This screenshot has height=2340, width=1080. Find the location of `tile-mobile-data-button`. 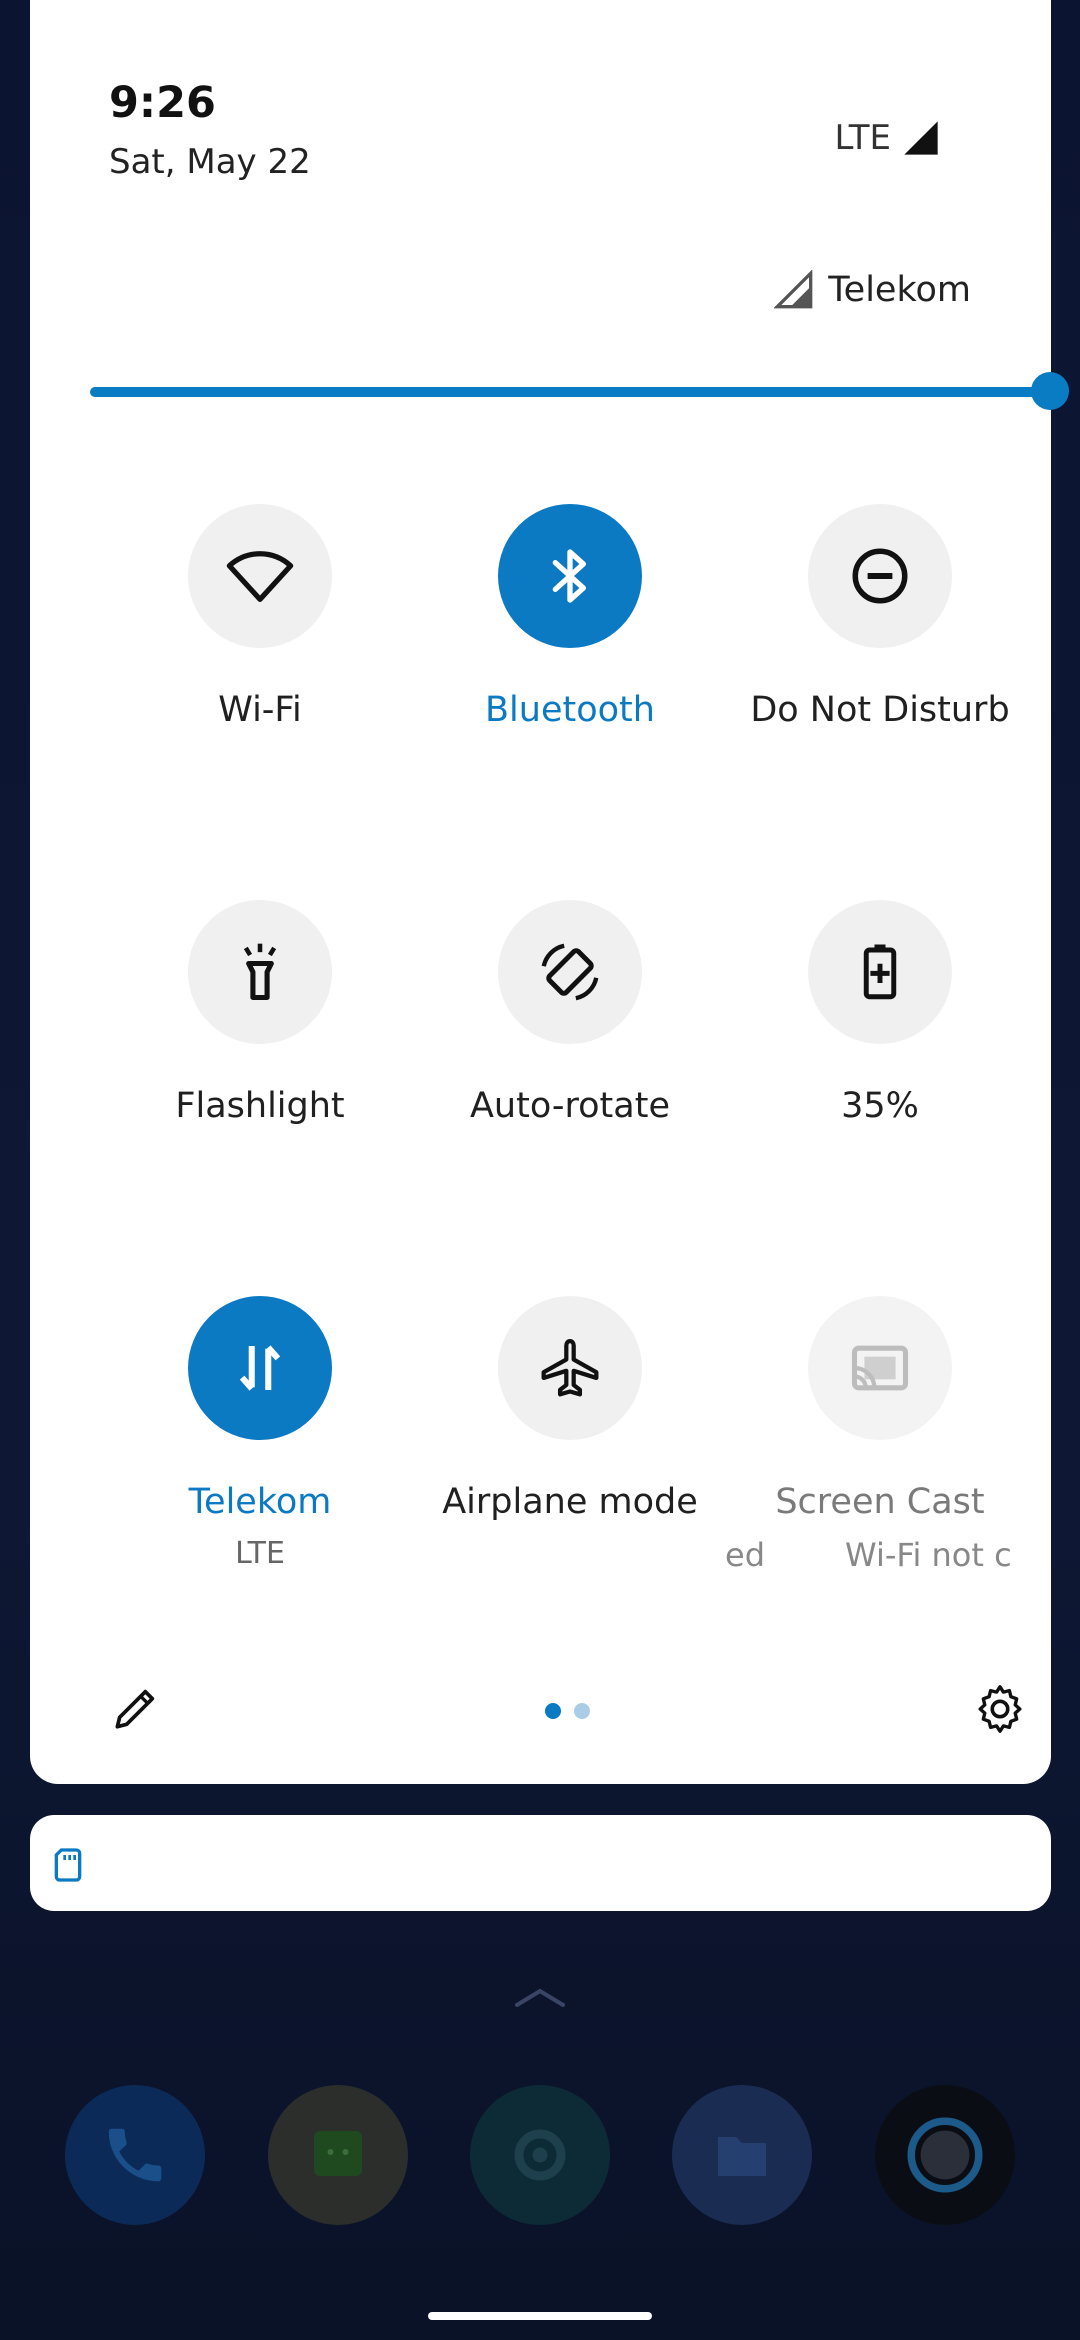

tile-mobile-data-button is located at coordinates (260, 1368).